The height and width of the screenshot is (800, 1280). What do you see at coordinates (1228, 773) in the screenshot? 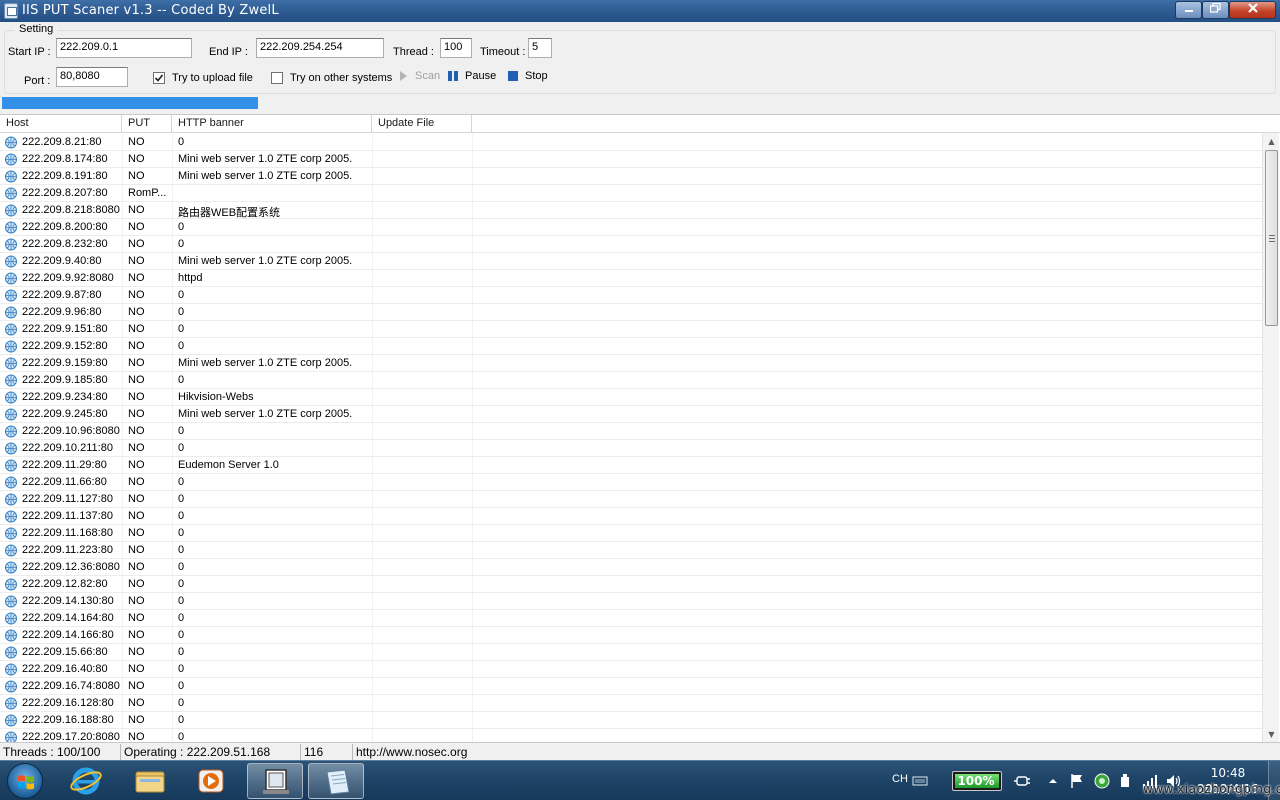
I see `clock-time: 10:48` at bounding box center [1228, 773].